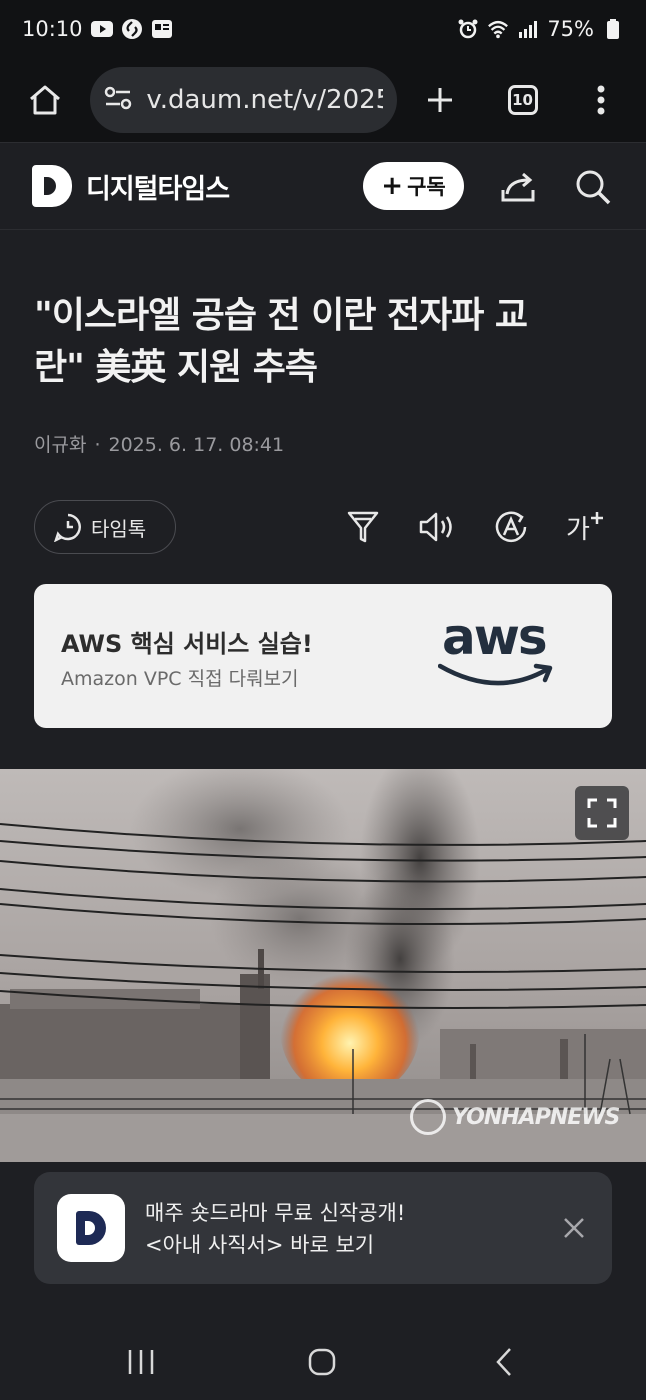 The image size is (646, 1400). I want to click on site-name: 디지털타임스, so click(158, 186).